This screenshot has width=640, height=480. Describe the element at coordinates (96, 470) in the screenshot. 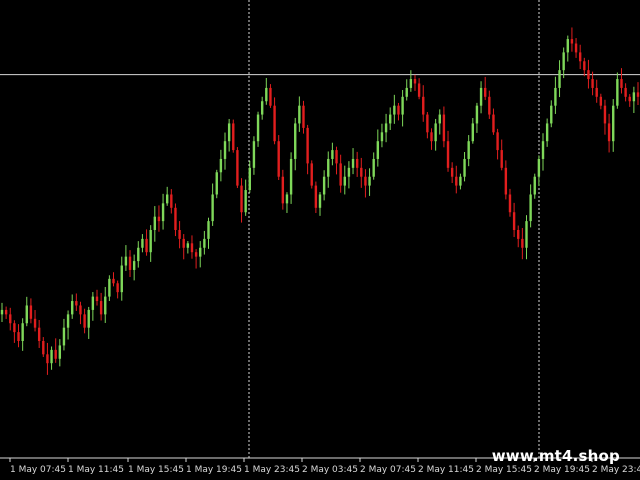

I see `time-tick-label: 1 May 11:45` at that location.